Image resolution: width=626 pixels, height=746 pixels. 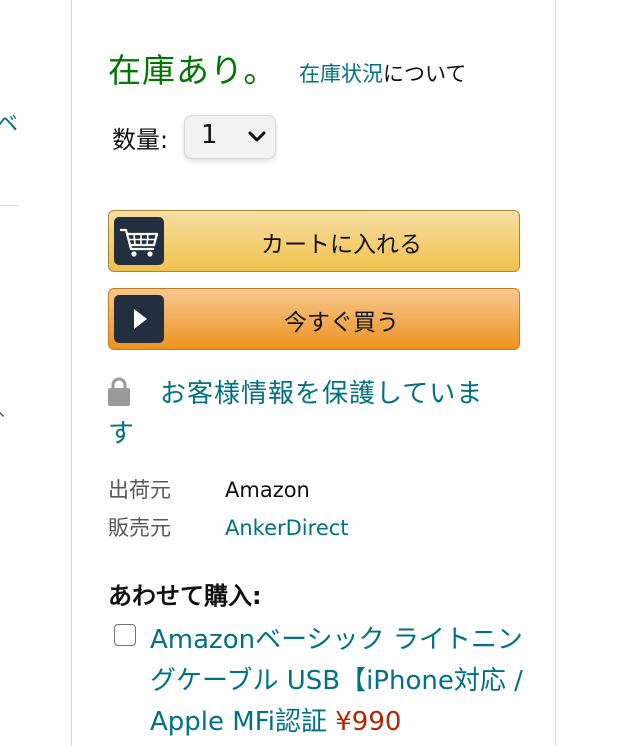 I want to click on secure-transaction: お客様情報を保護しています, so click(x=308, y=414).